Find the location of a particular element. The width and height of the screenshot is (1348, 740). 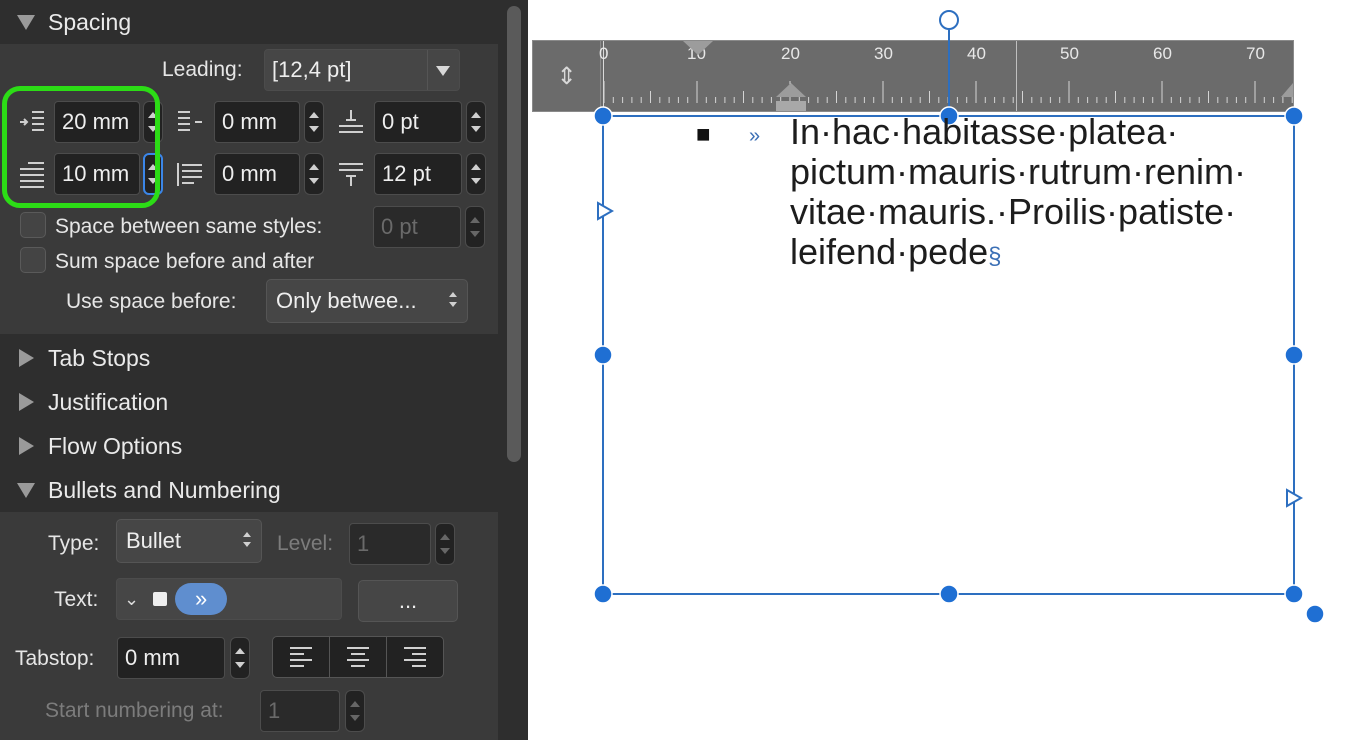

tab-stops-section-header: Tab Stops is located at coordinates (249, 358).